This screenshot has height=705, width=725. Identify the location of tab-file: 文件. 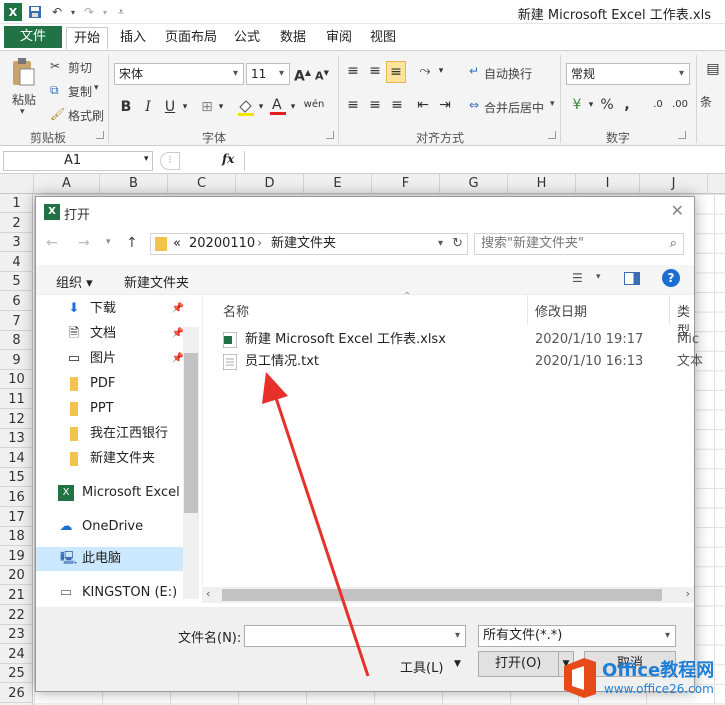
(33, 37).